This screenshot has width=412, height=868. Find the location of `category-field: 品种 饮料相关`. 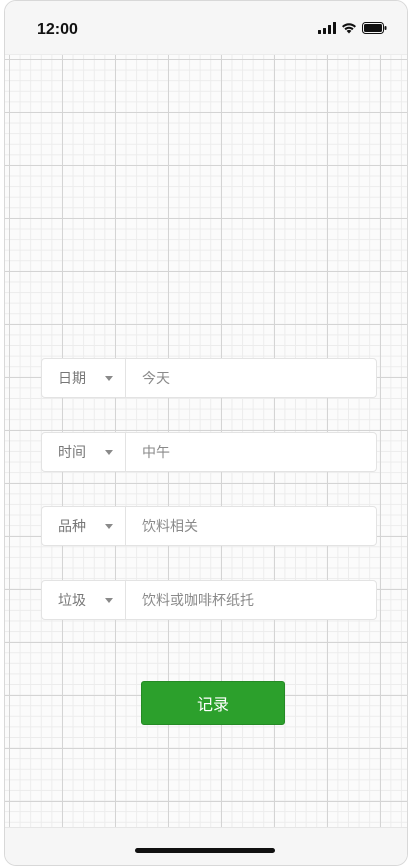

category-field: 品种 饮料相关 is located at coordinates (209, 526).